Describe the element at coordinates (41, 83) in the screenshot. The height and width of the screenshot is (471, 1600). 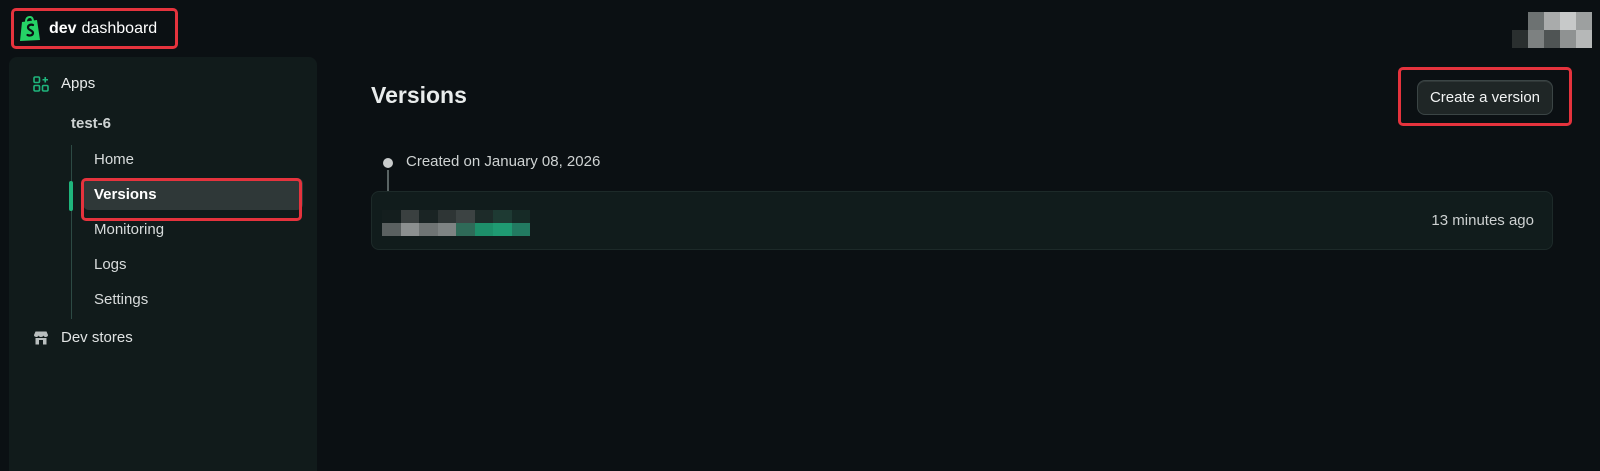
I see `apps-grid-plus-icon` at that location.